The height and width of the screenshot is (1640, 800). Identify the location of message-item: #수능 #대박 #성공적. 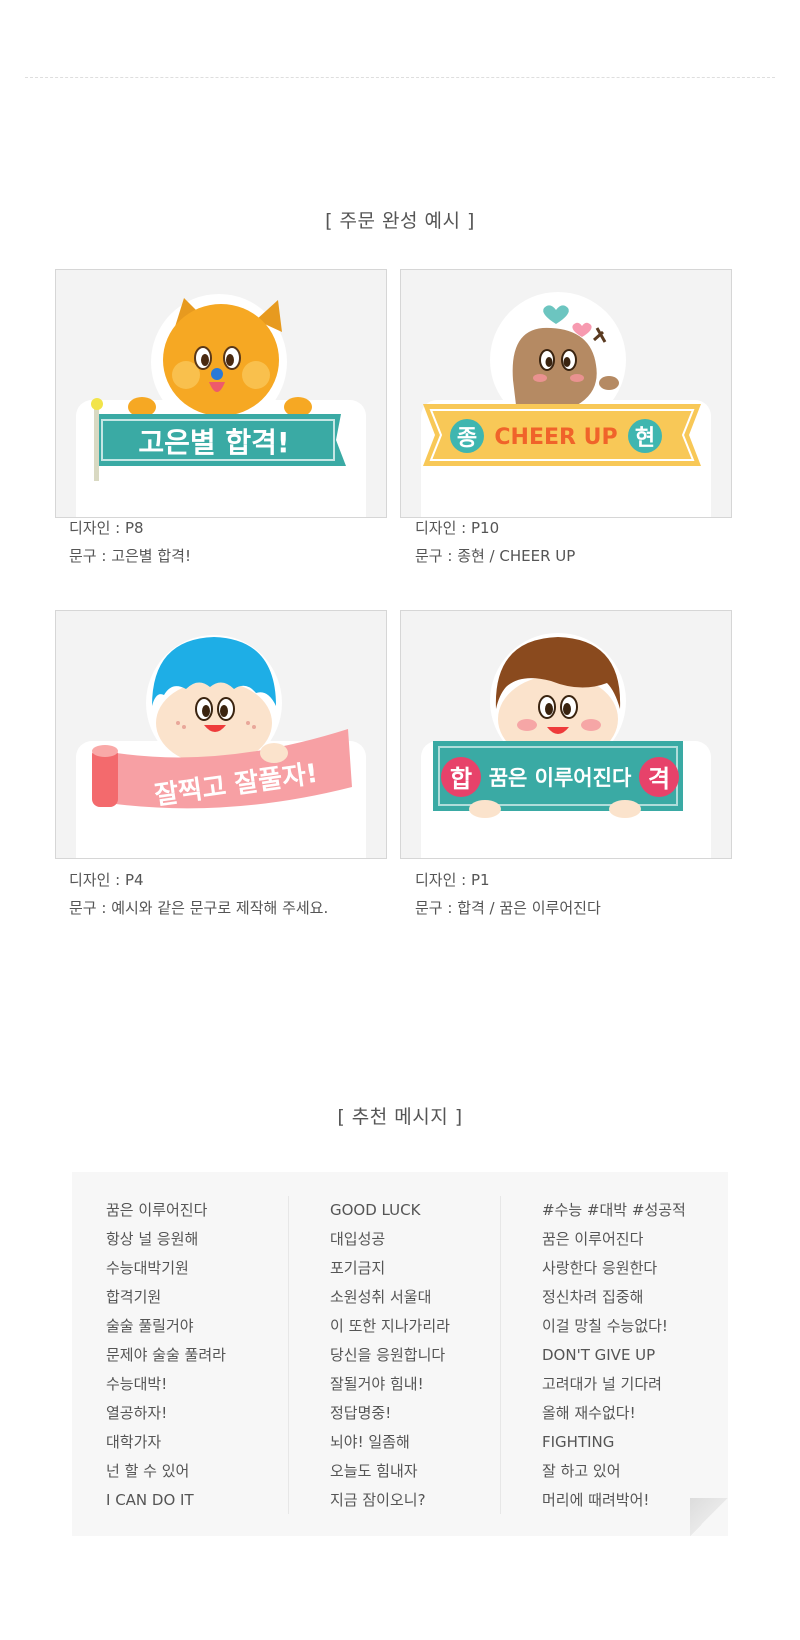
(614, 1210).